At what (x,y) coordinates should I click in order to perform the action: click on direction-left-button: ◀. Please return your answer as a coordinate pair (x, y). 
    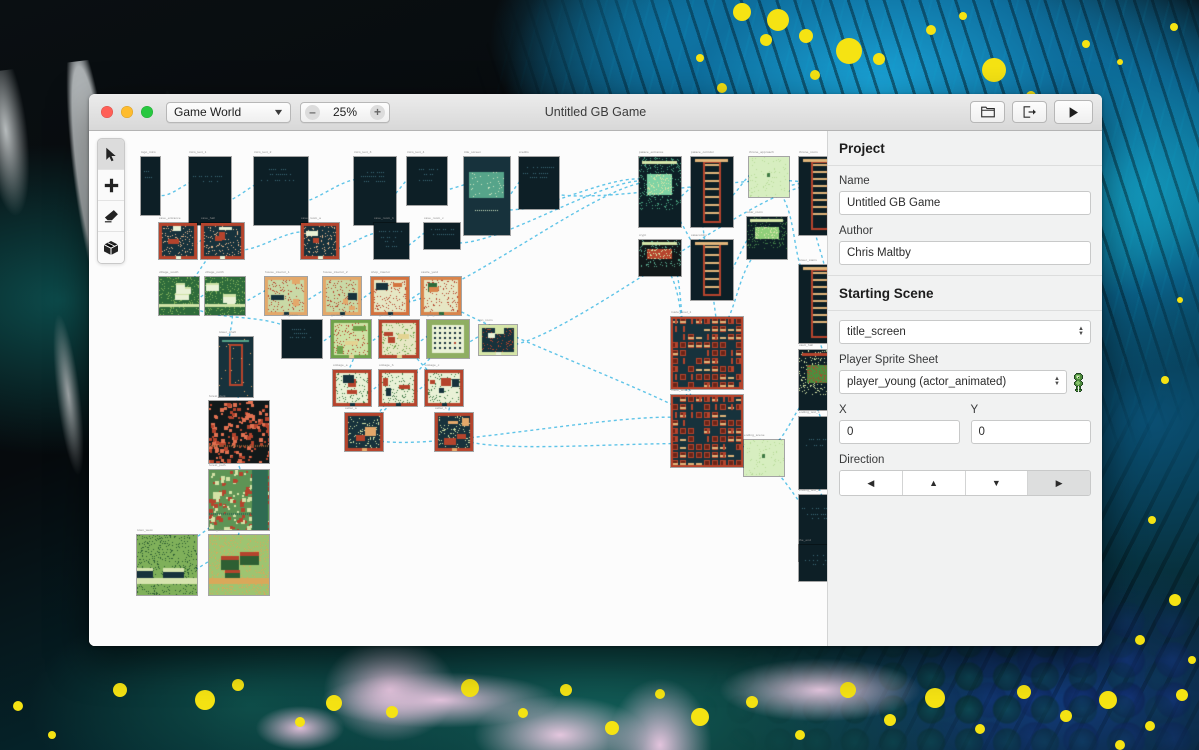
    Looking at the image, I should click on (871, 483).